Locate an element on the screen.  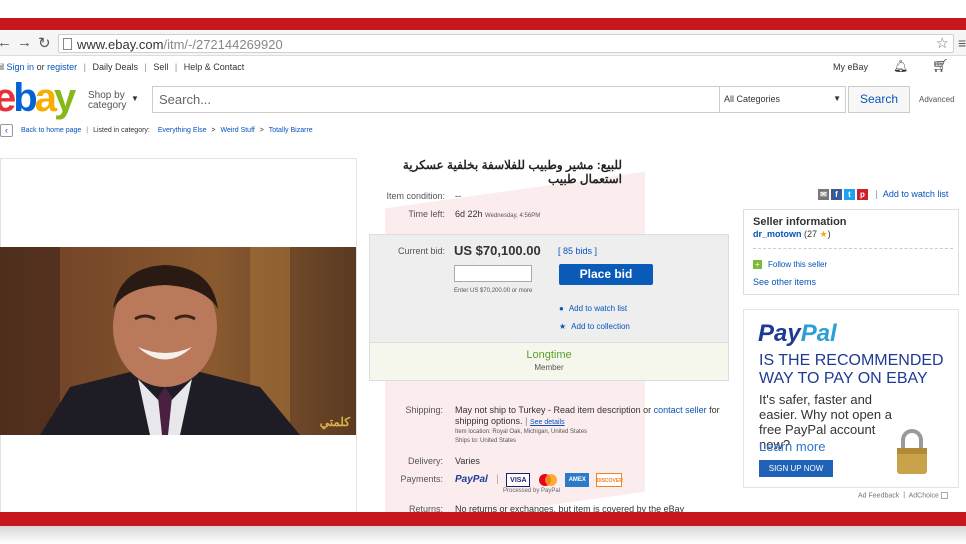
divider is located at coordinates (853, 248).